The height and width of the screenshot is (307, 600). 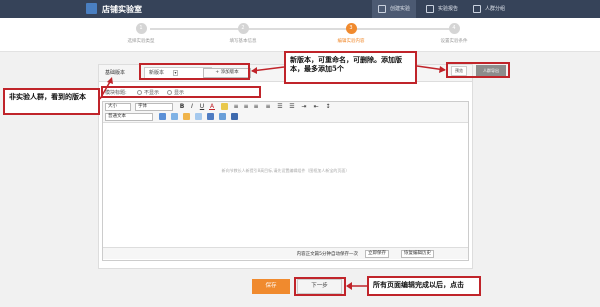 What do you see at coordinates (304, 107) in the screenshot?
I see `indent-icon: ⇥` at bounding box center [304, 107].